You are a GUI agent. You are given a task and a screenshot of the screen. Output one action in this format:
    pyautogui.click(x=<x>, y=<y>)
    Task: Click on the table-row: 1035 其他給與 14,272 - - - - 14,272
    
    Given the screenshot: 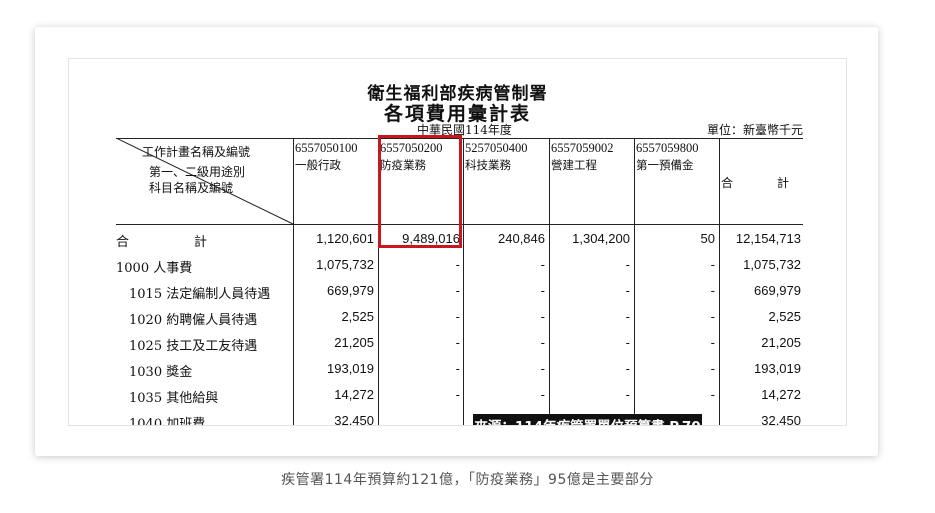 What is the action you would take?
    pyautogui.click(x=457, y=400)
    